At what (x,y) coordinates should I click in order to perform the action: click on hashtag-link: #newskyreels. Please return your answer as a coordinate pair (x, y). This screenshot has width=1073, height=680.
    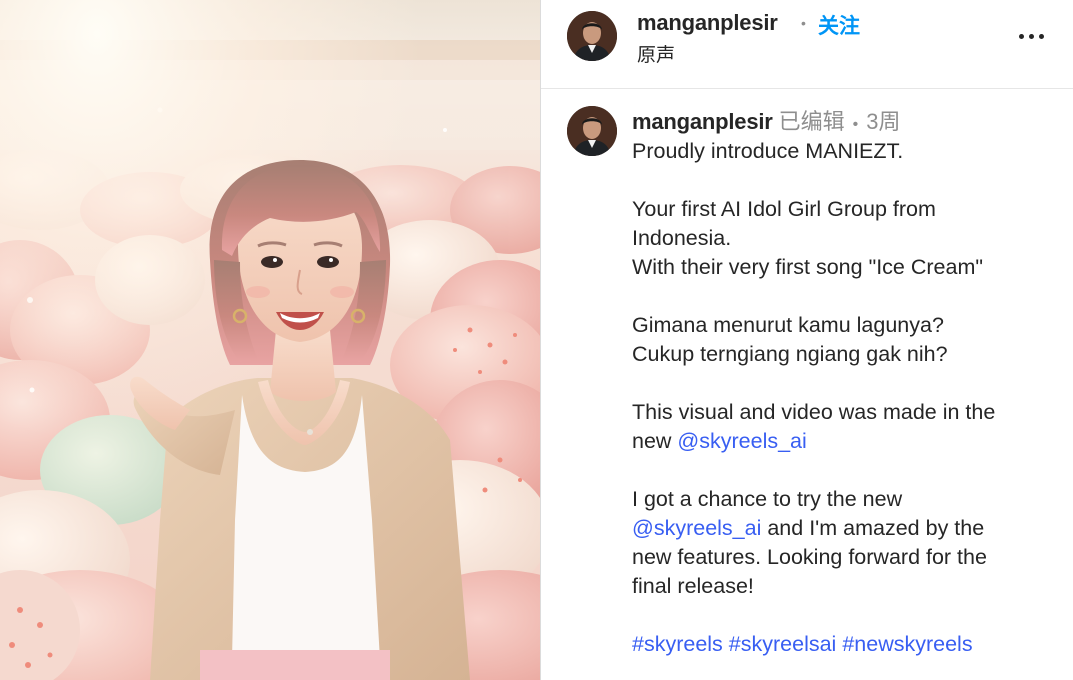
    Looking at the image, I should click on (907, 644).